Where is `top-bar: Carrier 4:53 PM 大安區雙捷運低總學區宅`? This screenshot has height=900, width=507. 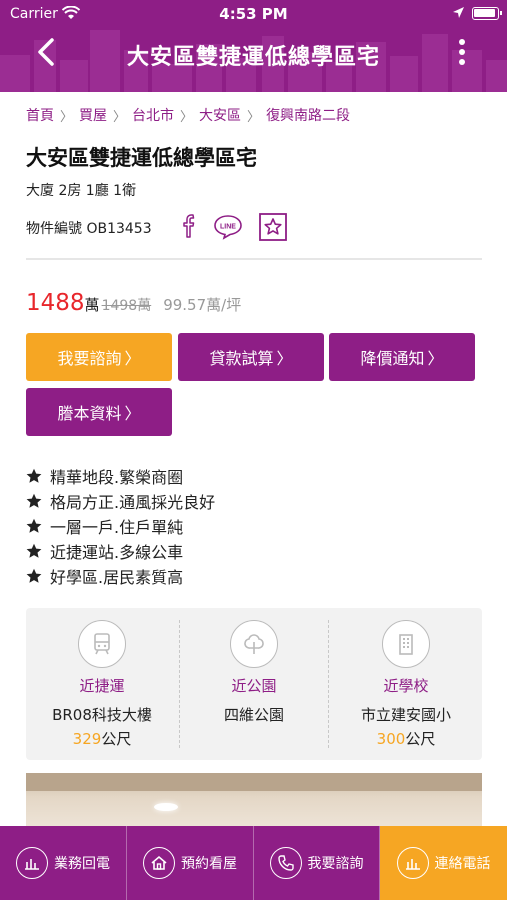 top-bar: Carrier 4:53 PM 大安區雙捷運低總學區宅 is located at coordinates (253, 46).